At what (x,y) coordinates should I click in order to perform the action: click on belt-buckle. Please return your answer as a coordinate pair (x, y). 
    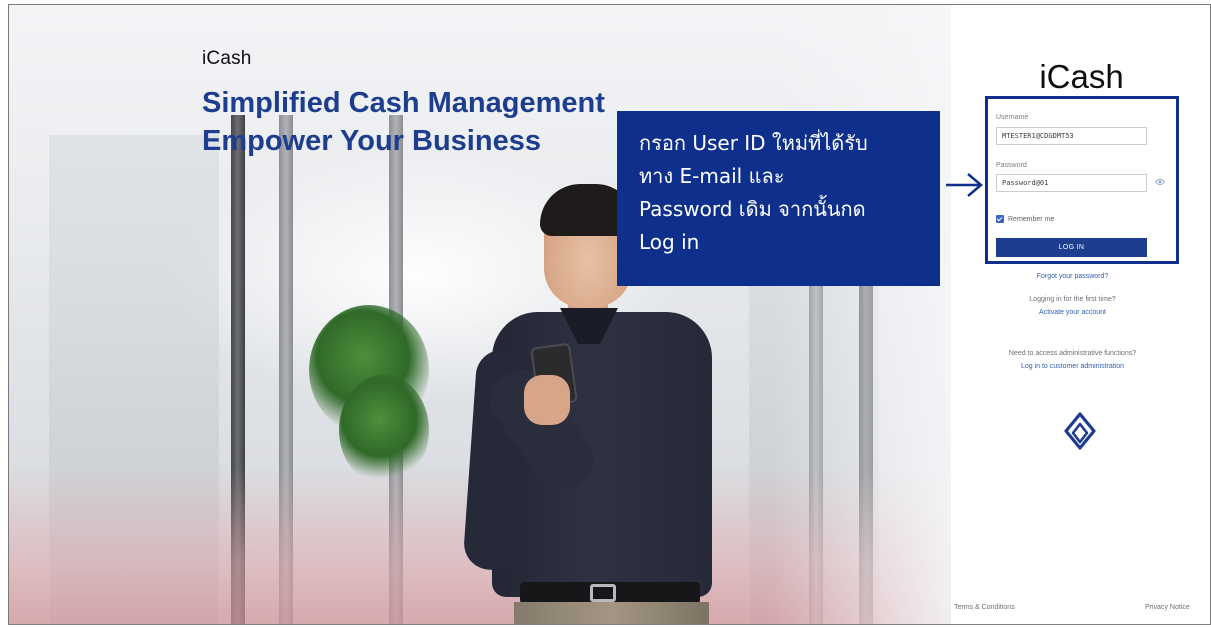
    Looking at the image, I should click on (603, 593).